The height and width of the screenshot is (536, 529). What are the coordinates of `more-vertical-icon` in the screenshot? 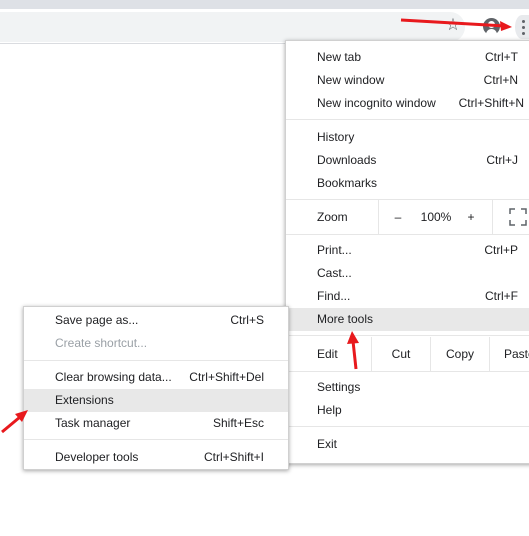 It's located at (522, 27).